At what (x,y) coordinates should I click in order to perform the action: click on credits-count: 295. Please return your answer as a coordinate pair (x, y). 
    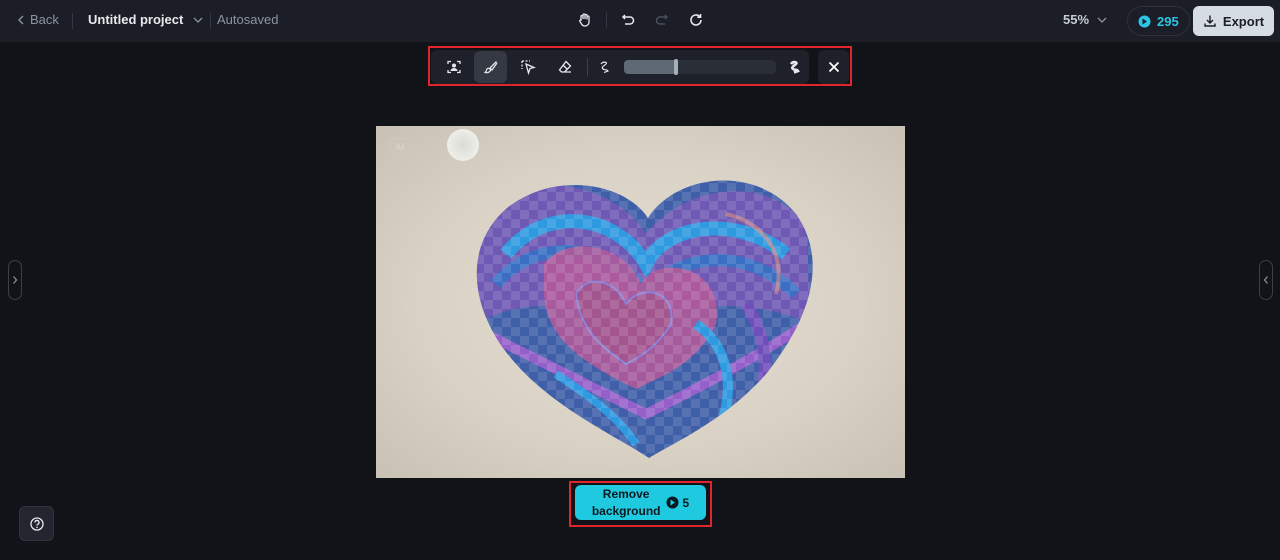
    Looking at the image, I should click on (1168, 21).